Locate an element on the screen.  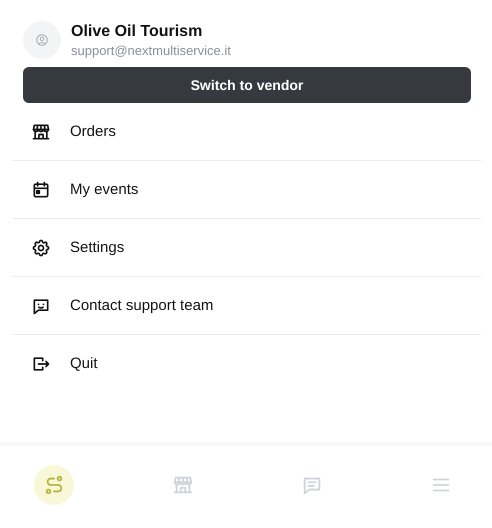
menu-item: Quit is located at coordinates (247, 363).